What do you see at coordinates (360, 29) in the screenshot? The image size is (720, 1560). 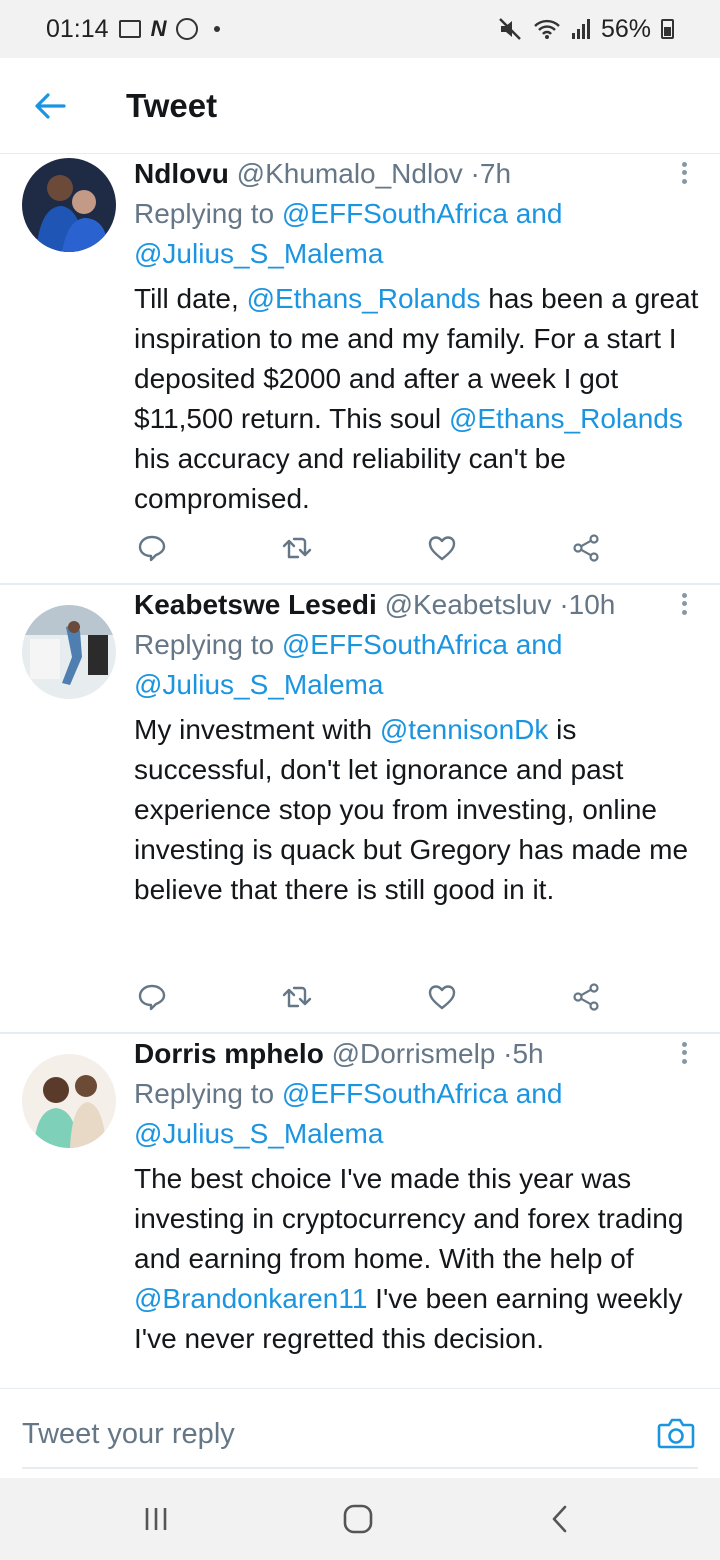 I see `status-bar: 01:14 N 56%` at bounding box center [360, 29].